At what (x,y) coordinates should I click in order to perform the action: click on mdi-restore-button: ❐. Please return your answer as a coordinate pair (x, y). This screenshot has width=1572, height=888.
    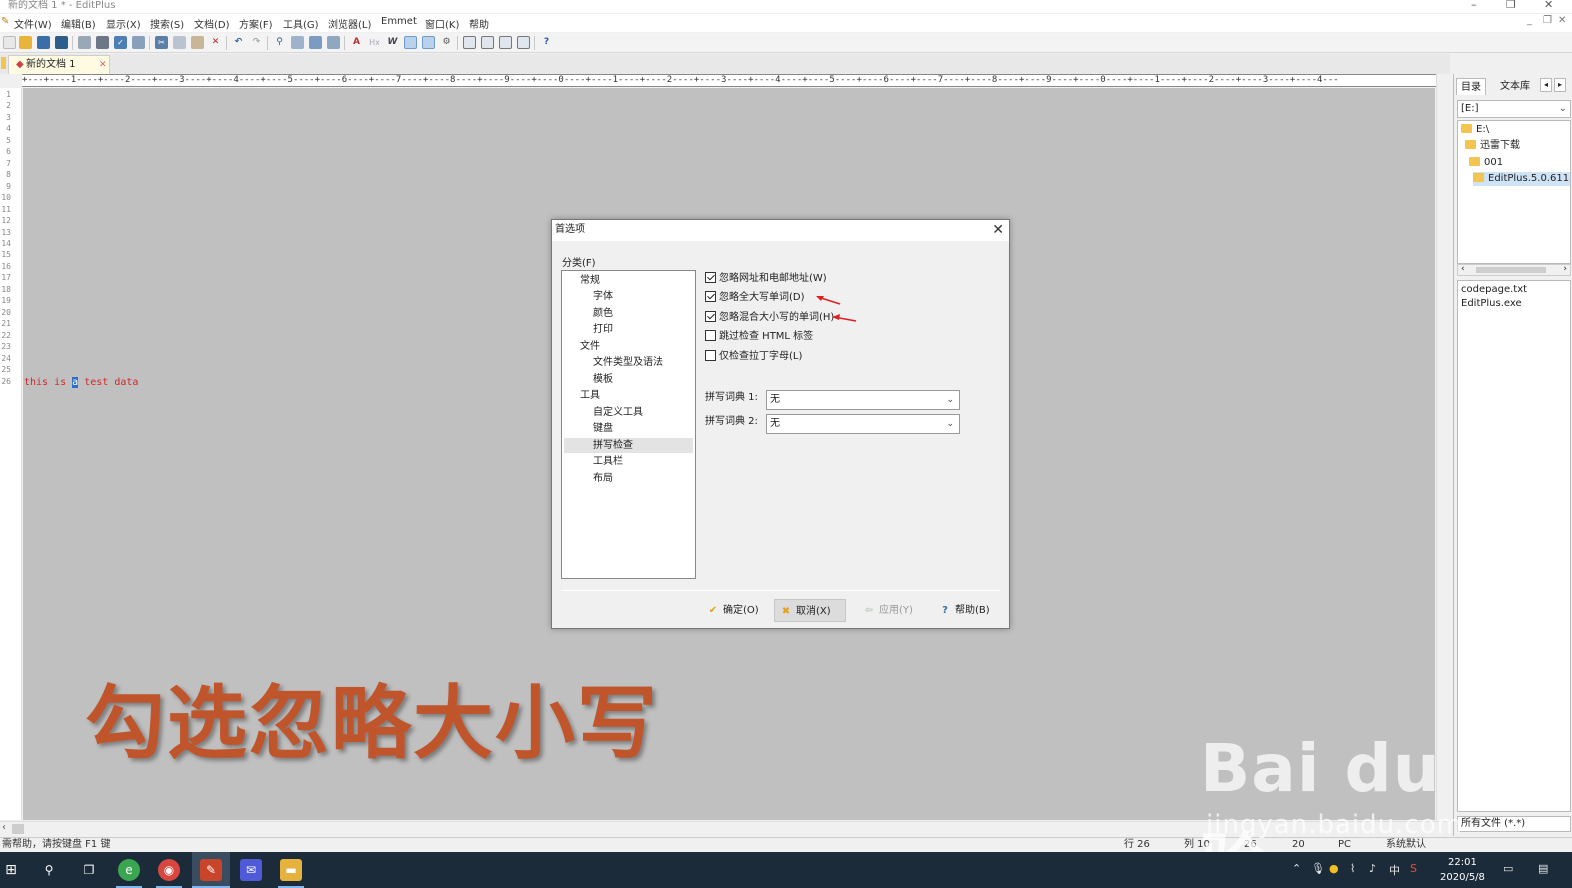
    Looking at the image, I should click on (1547, 20).